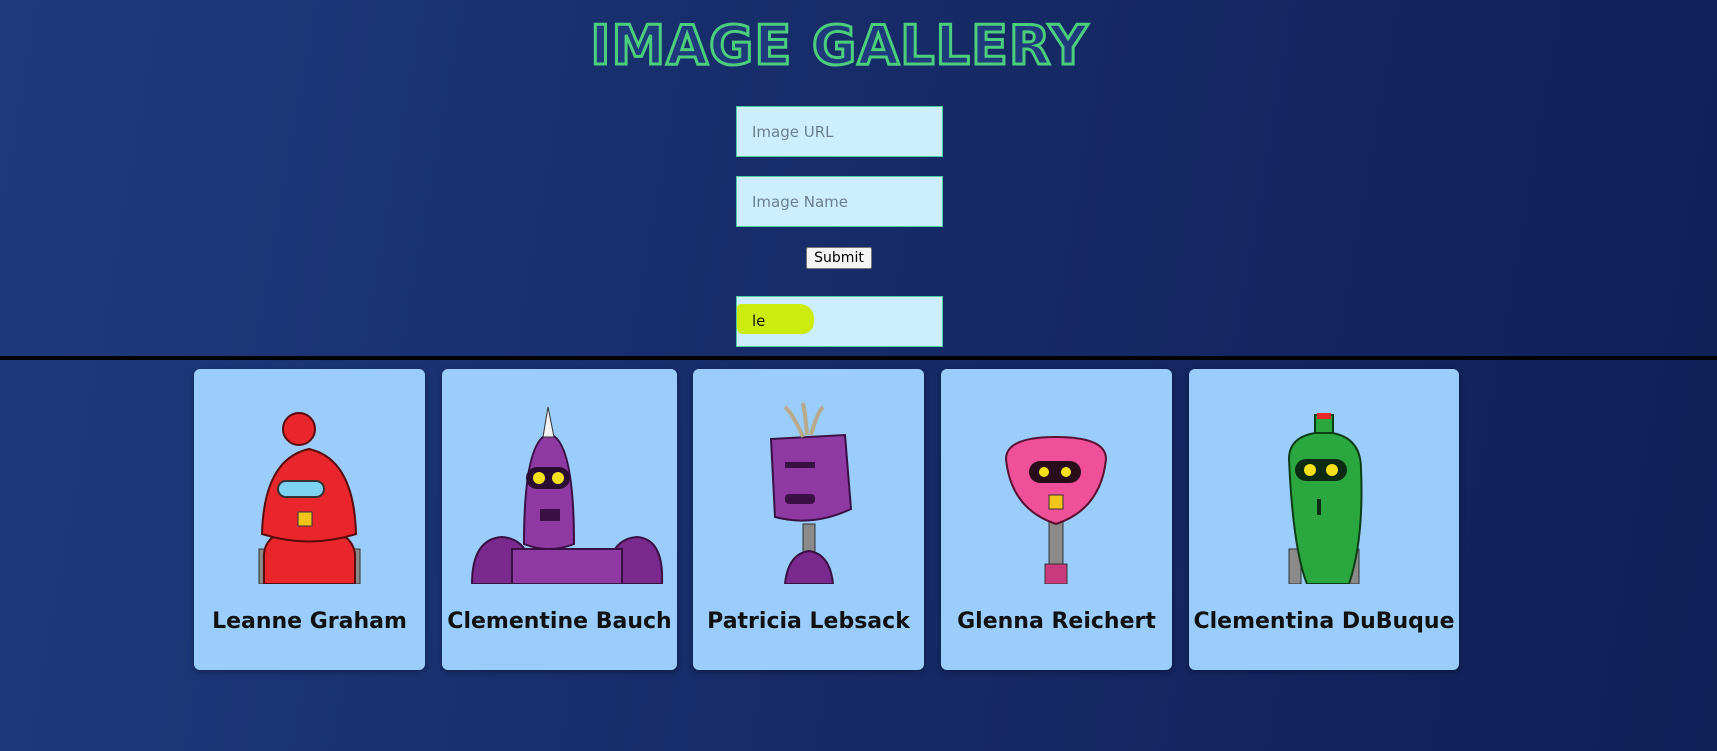  What do you see at coordinates (858, 358) in the screenshot?
I see `divider` at bounding box center [858, 358].